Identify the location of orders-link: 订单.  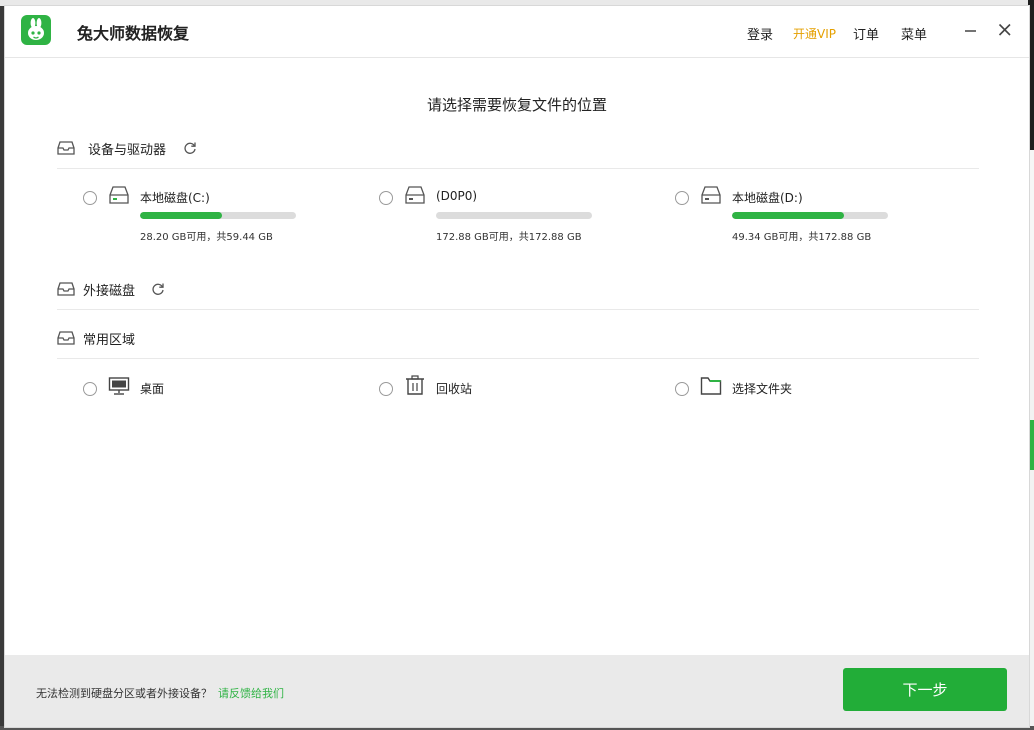
(866, 33).